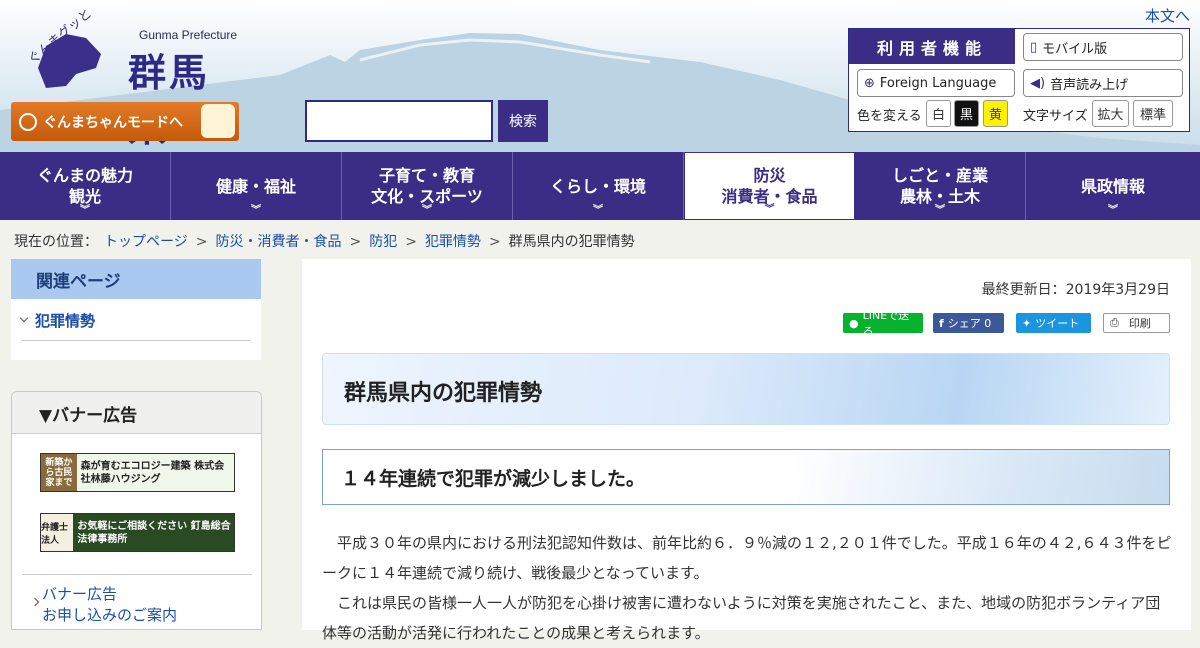 The height and width of the screenshot is (648, 1200). I want to click on speaker-icon: ◀), so click(1038, 83).